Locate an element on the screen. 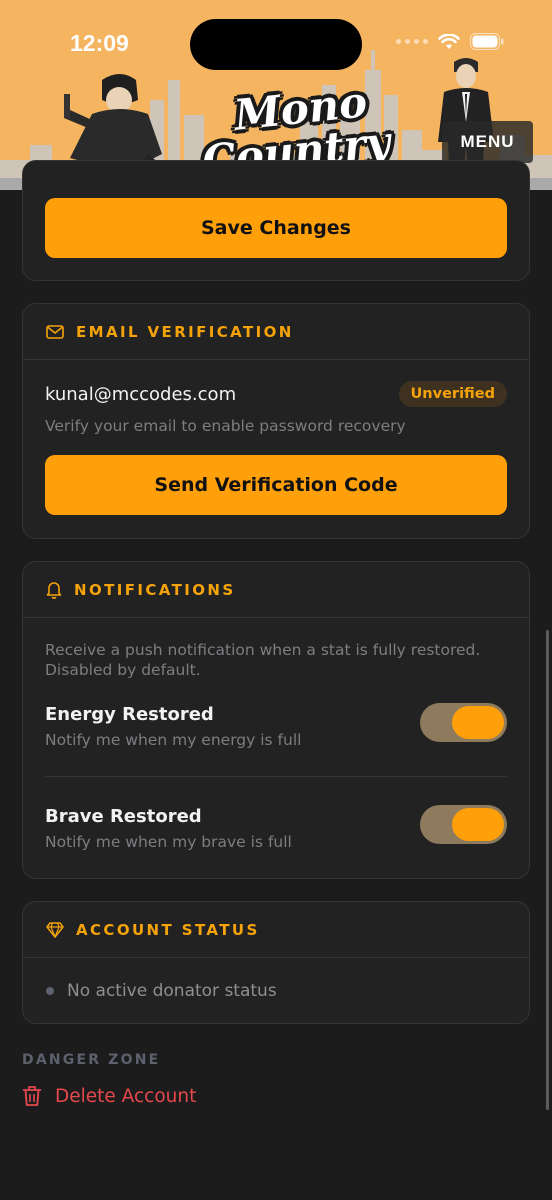 Image resolution: width=552 pixels, height=1200 pixels. profile-card: Save Changes is located at coordinates (276, 220).